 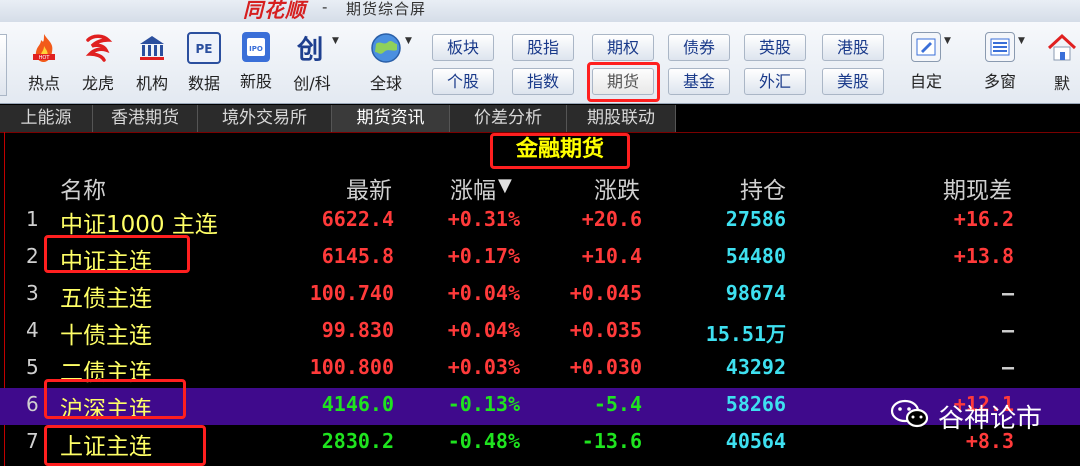 What do you see at coordinates (204, 49) in the screenshot?
I see `svg-text: PE` at bounding box center [204, 49].